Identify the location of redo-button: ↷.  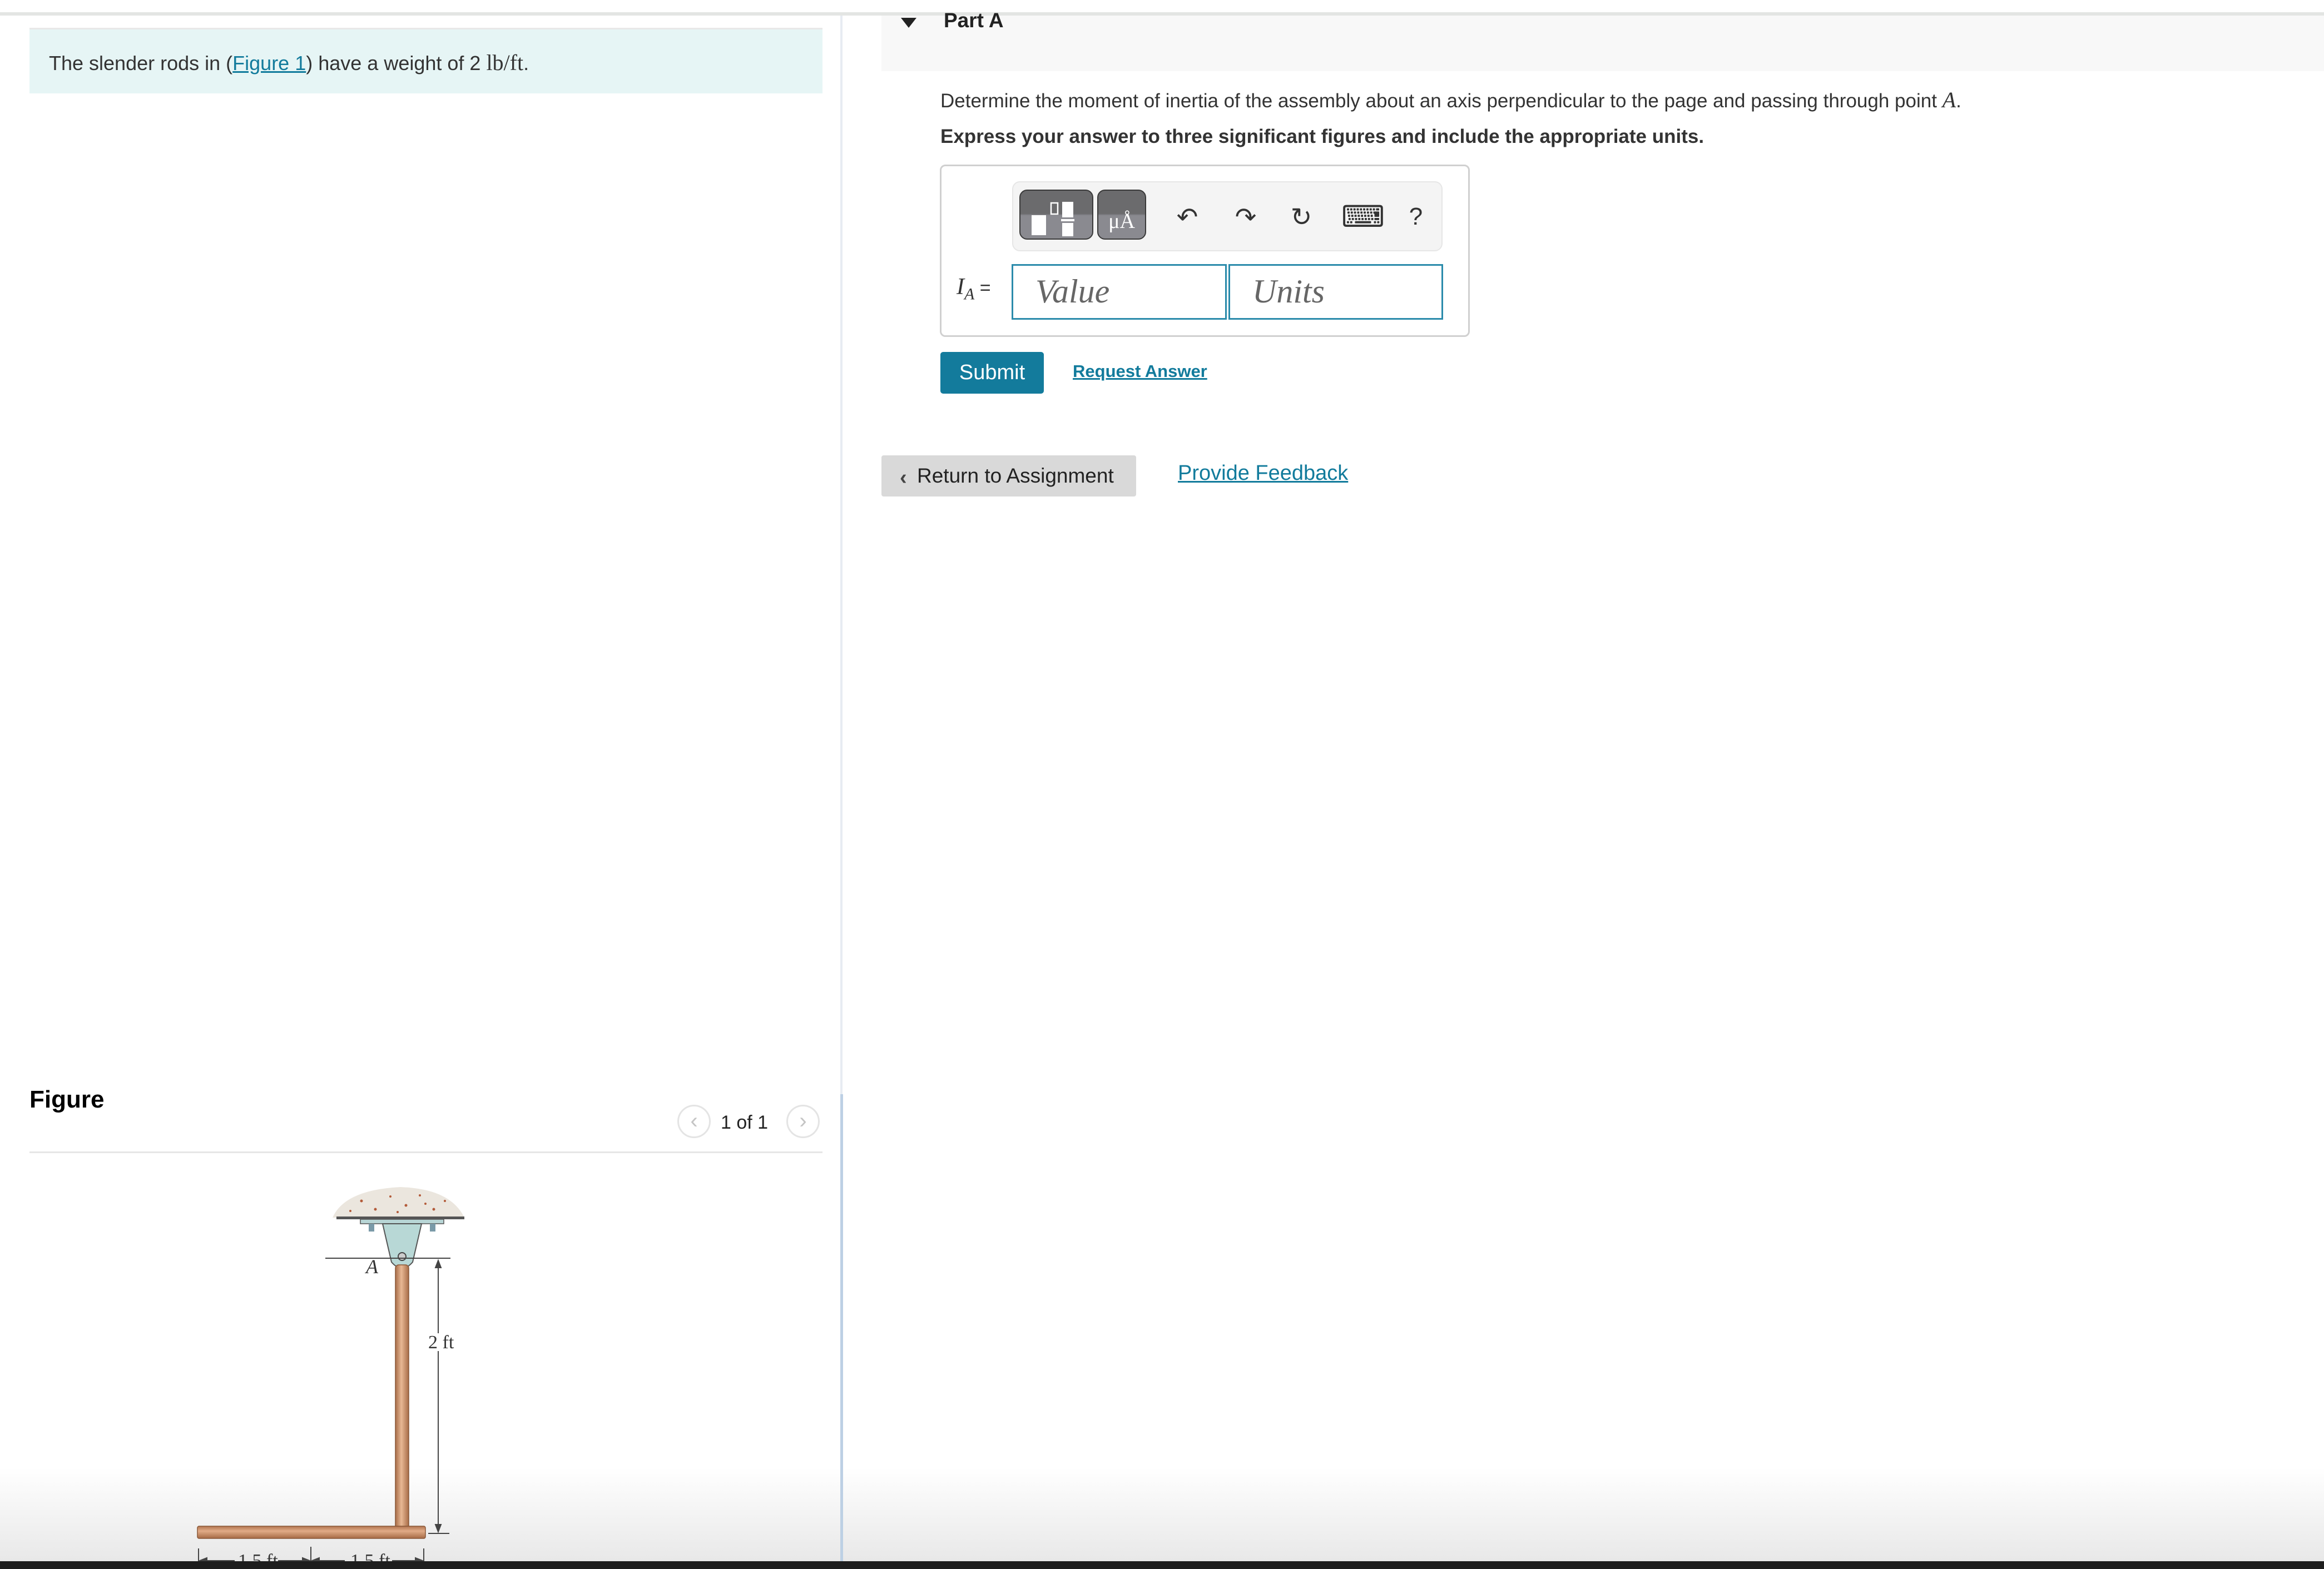
(1245, 217).